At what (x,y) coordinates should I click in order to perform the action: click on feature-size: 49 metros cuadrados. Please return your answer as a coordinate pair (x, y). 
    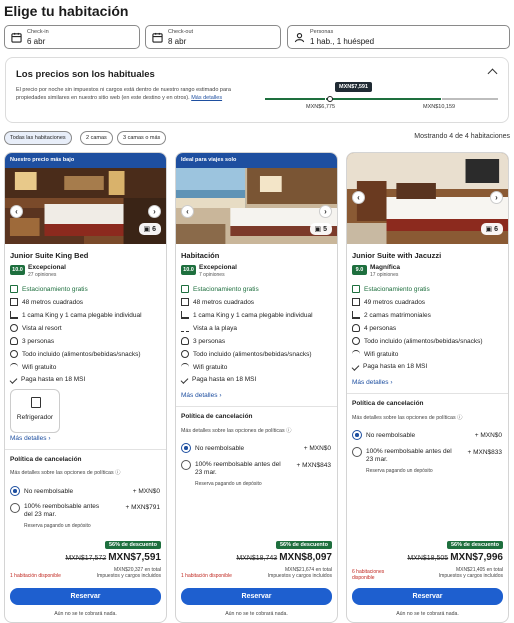
    Looking at the image, I should click on (388, 302).